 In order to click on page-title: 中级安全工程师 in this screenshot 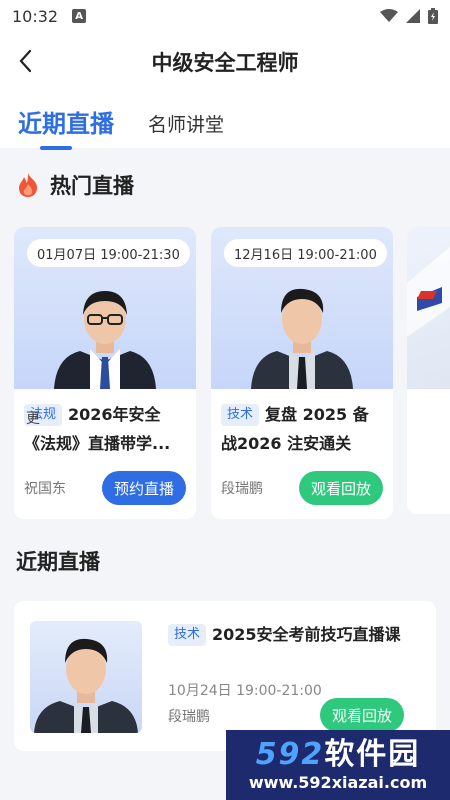, I will do `click(225, 63)`.